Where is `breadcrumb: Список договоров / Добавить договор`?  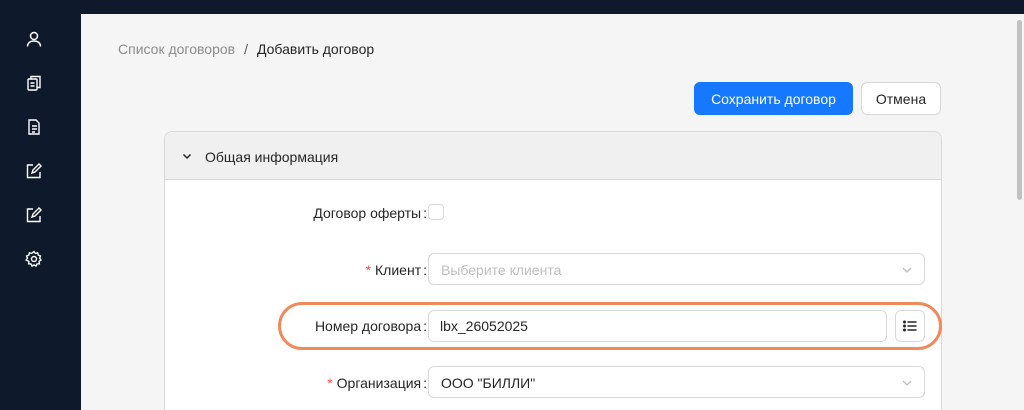
breadcrumb: Список договоров / Добавить договор is located at coordinates (246, 49).